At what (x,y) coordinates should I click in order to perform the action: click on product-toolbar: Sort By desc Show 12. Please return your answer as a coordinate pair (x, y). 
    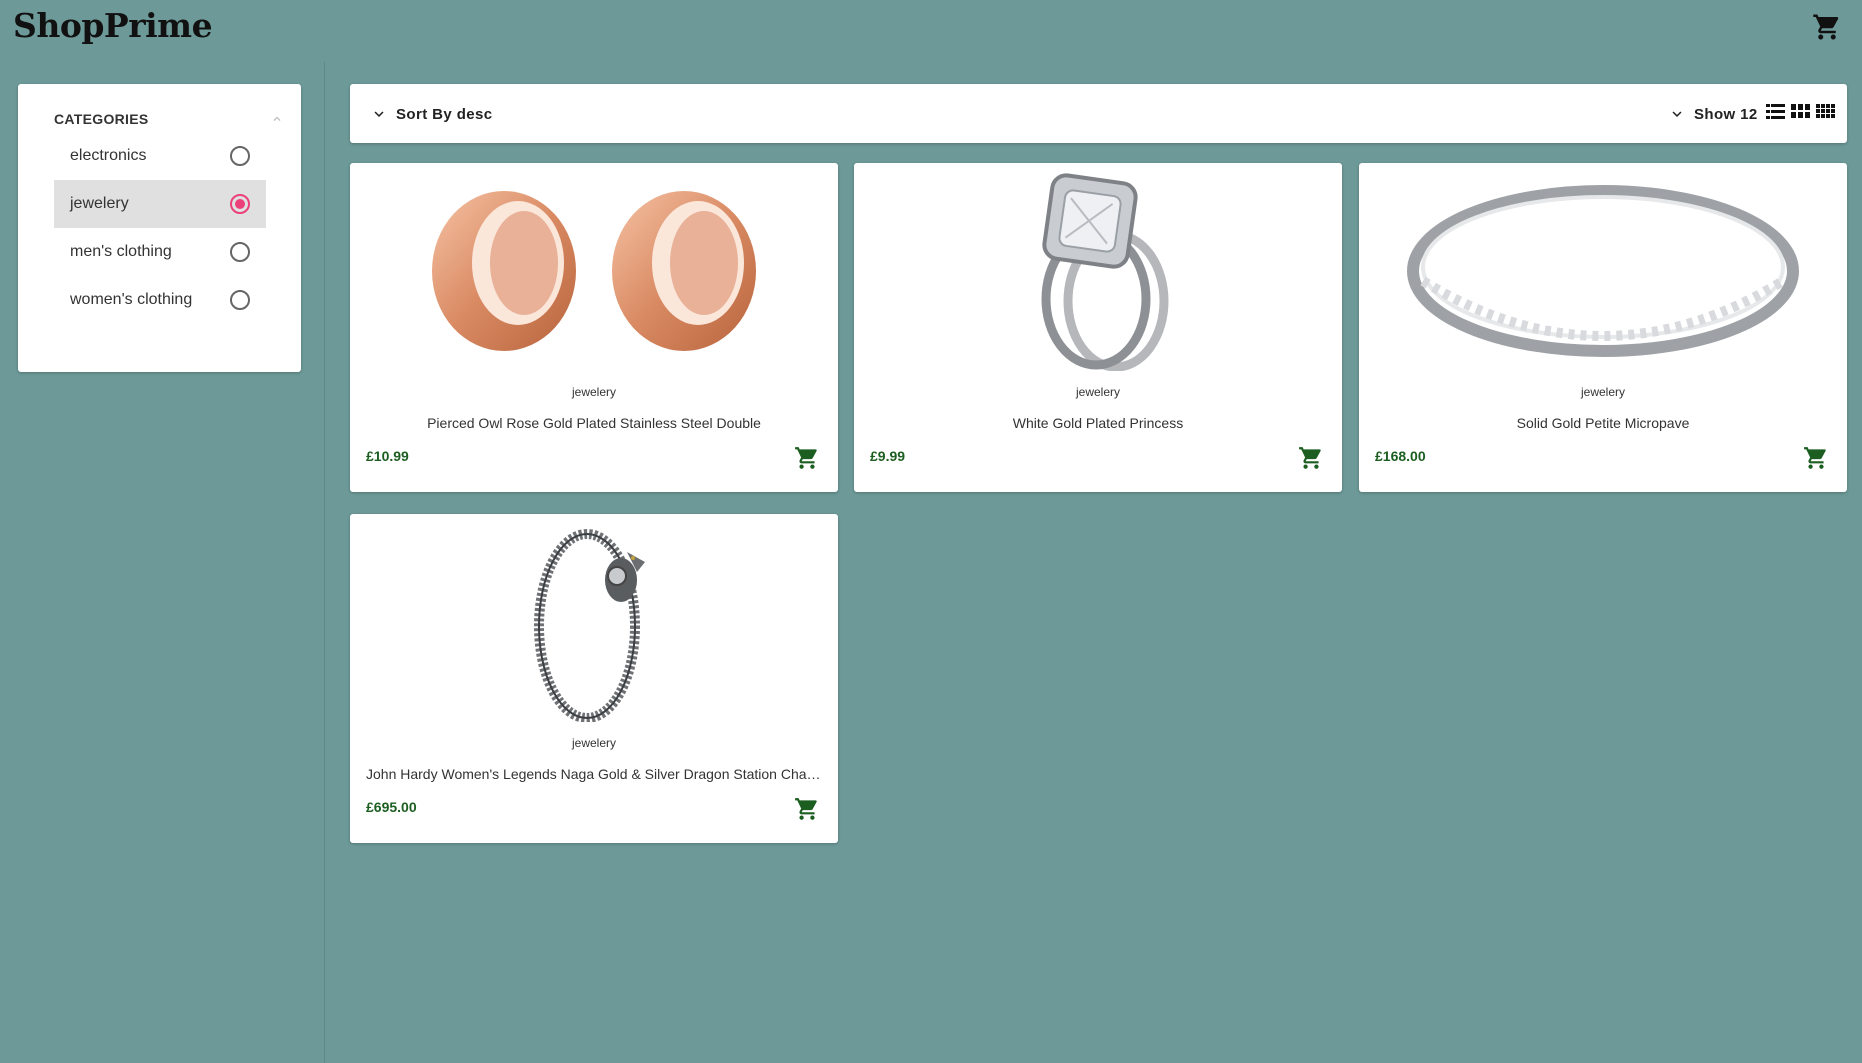
    Looking at the image, I should click on (1098, 113).